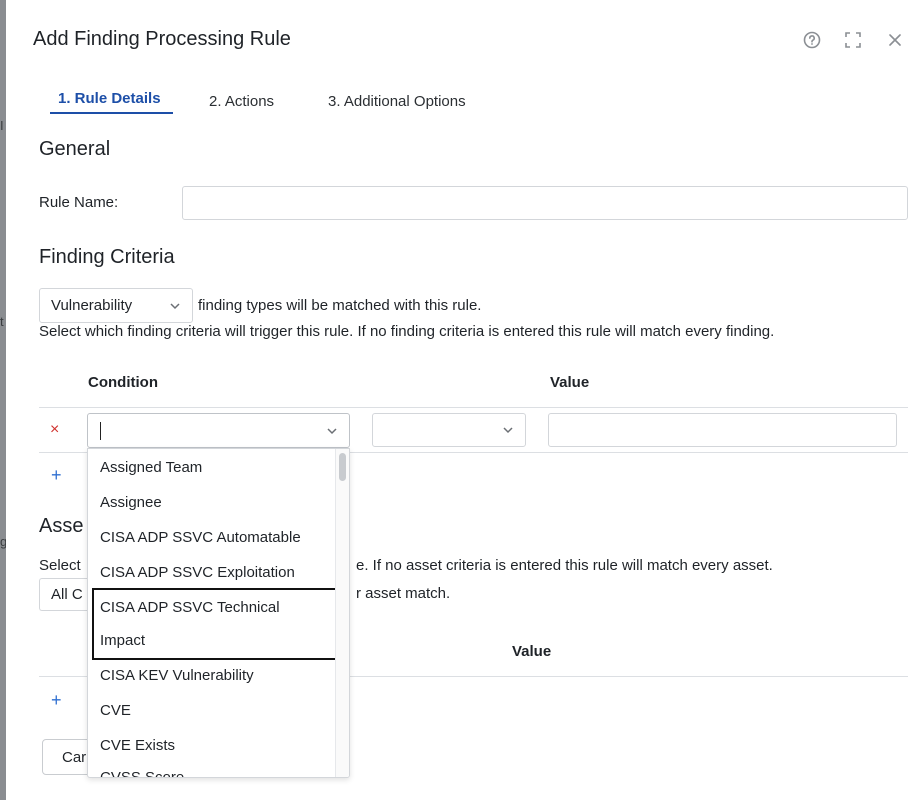  I want to click on table-header-divider, so click(473, 407).